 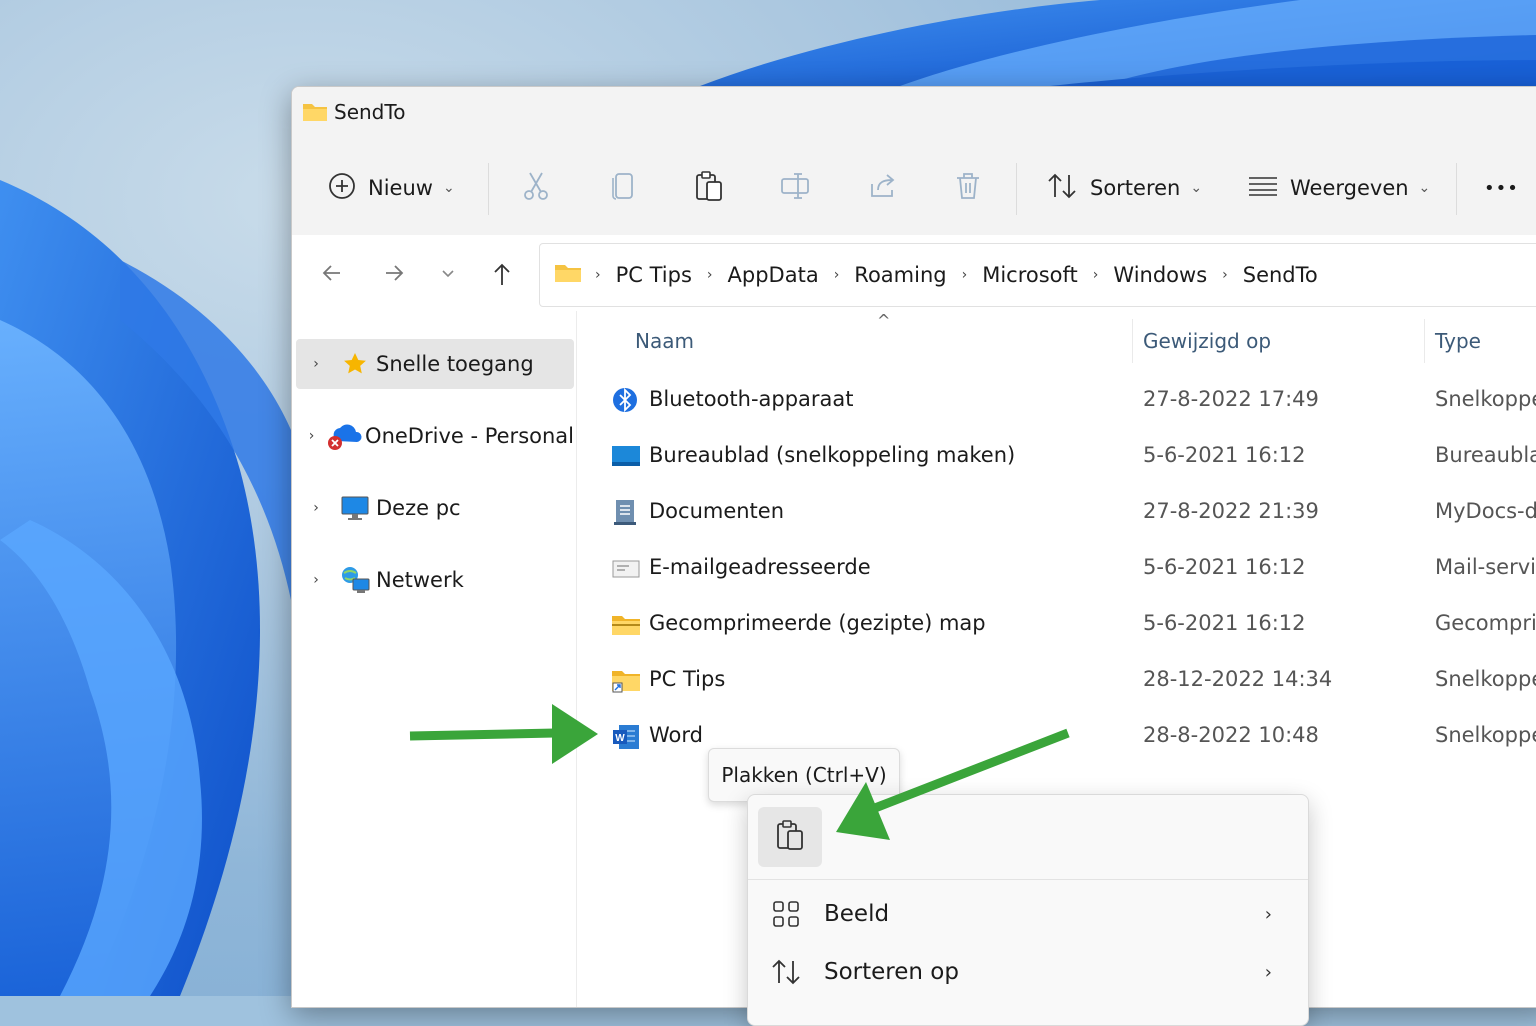 I want to click on green-arrow-to-word, so click(x=503, y=734).